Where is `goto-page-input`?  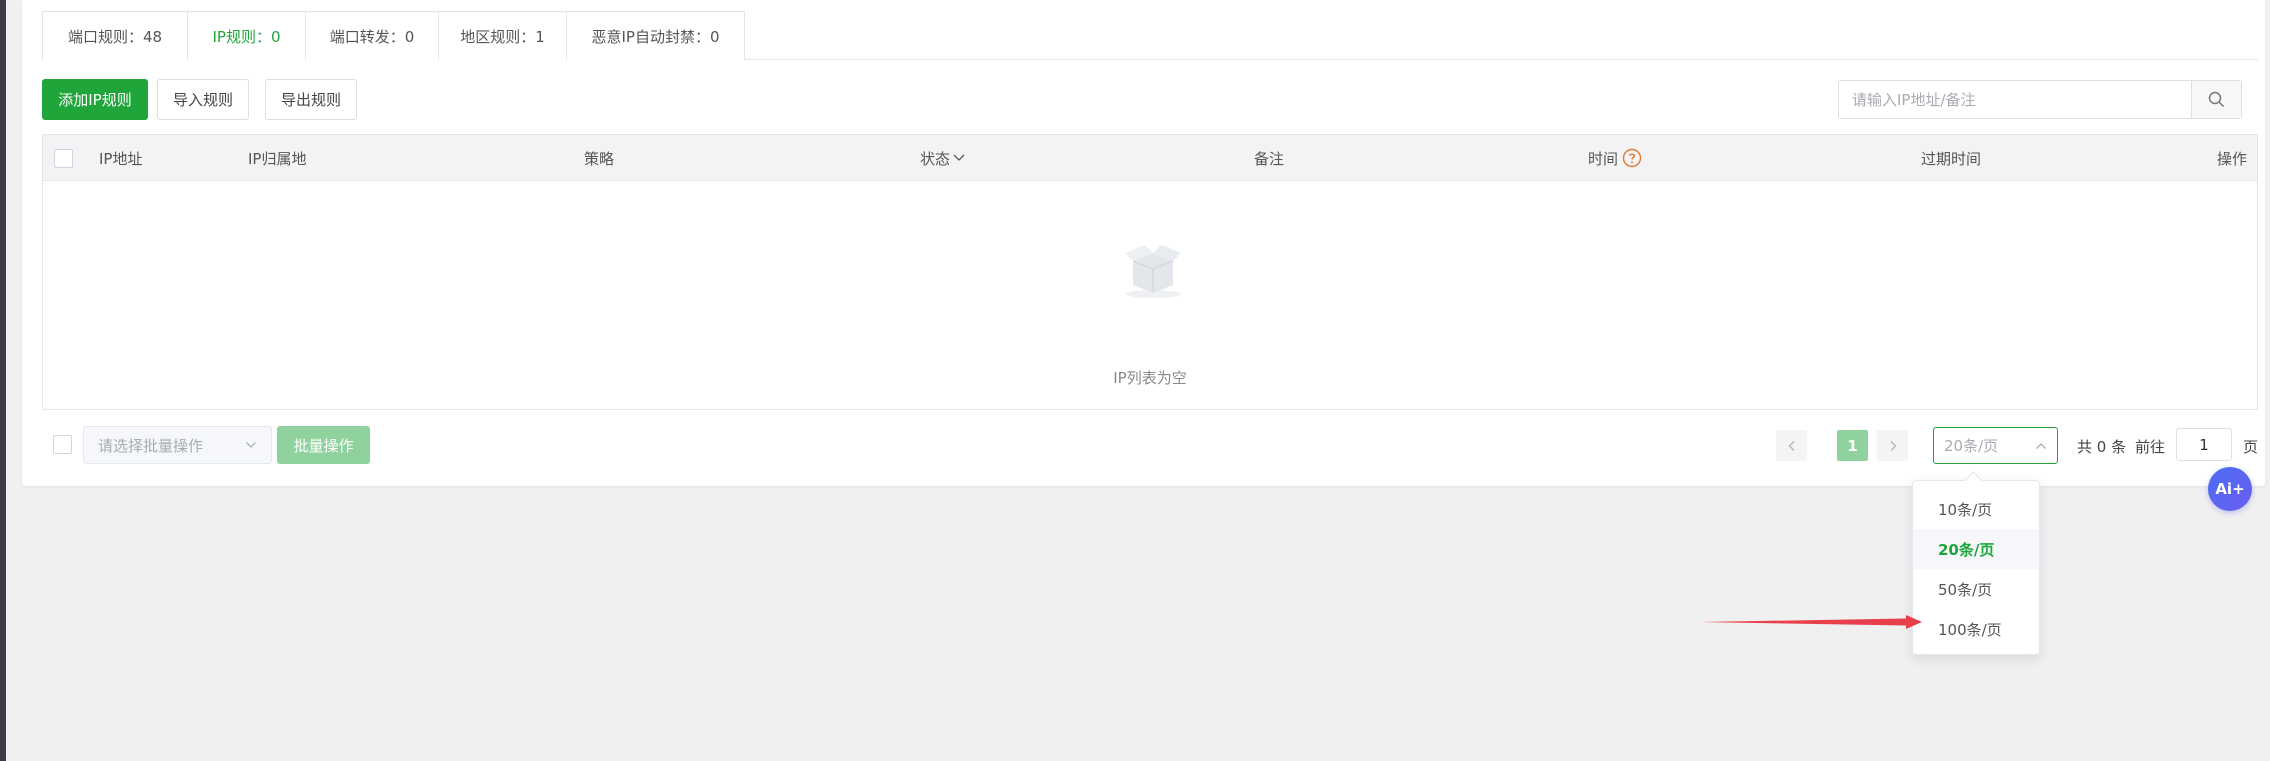
goto-page-input is located at coordinates (2204, 444).